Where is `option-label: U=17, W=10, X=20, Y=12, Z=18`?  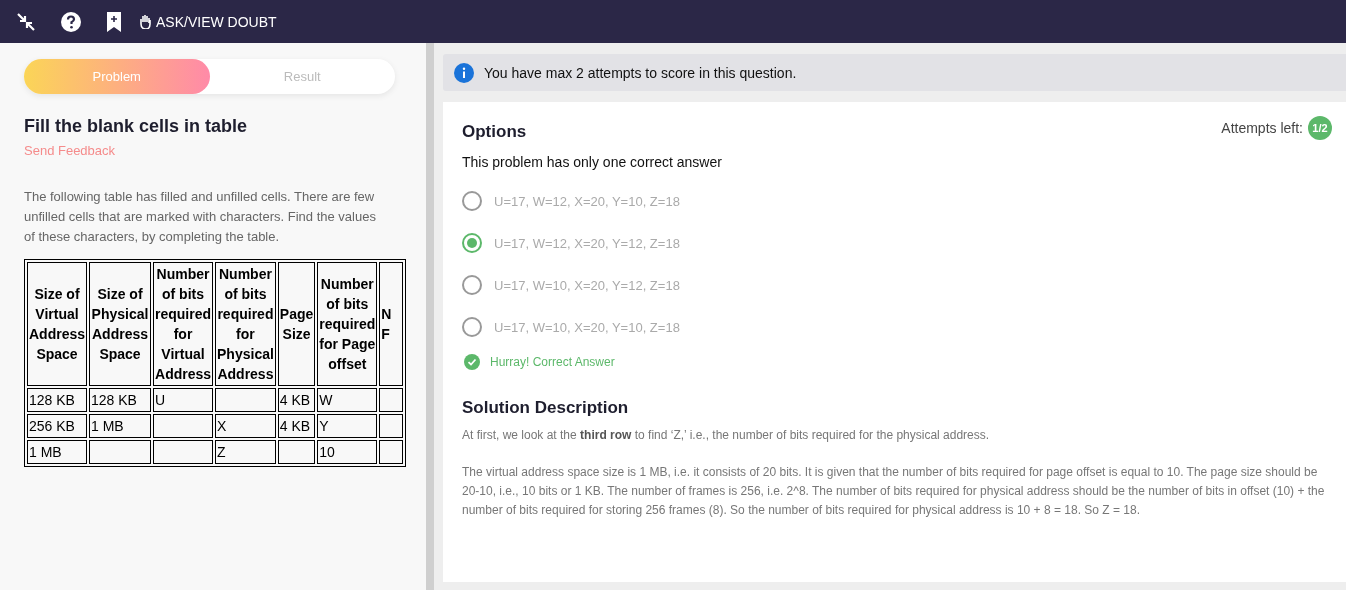
option-label: U=17, W=10, X=20, Y=12, Z=18 is located at coordinates (587, 285).